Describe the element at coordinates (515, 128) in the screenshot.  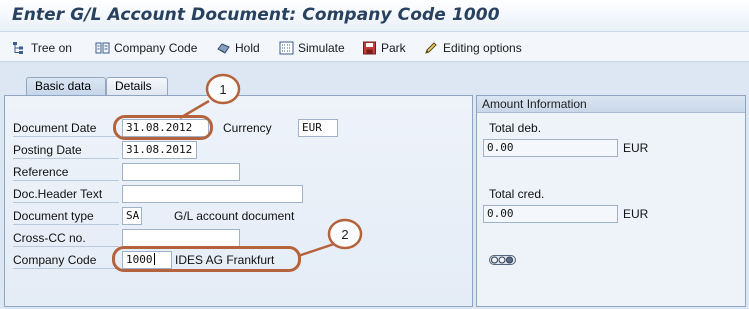
I see `total-deb-label: Total deb.` at that location.